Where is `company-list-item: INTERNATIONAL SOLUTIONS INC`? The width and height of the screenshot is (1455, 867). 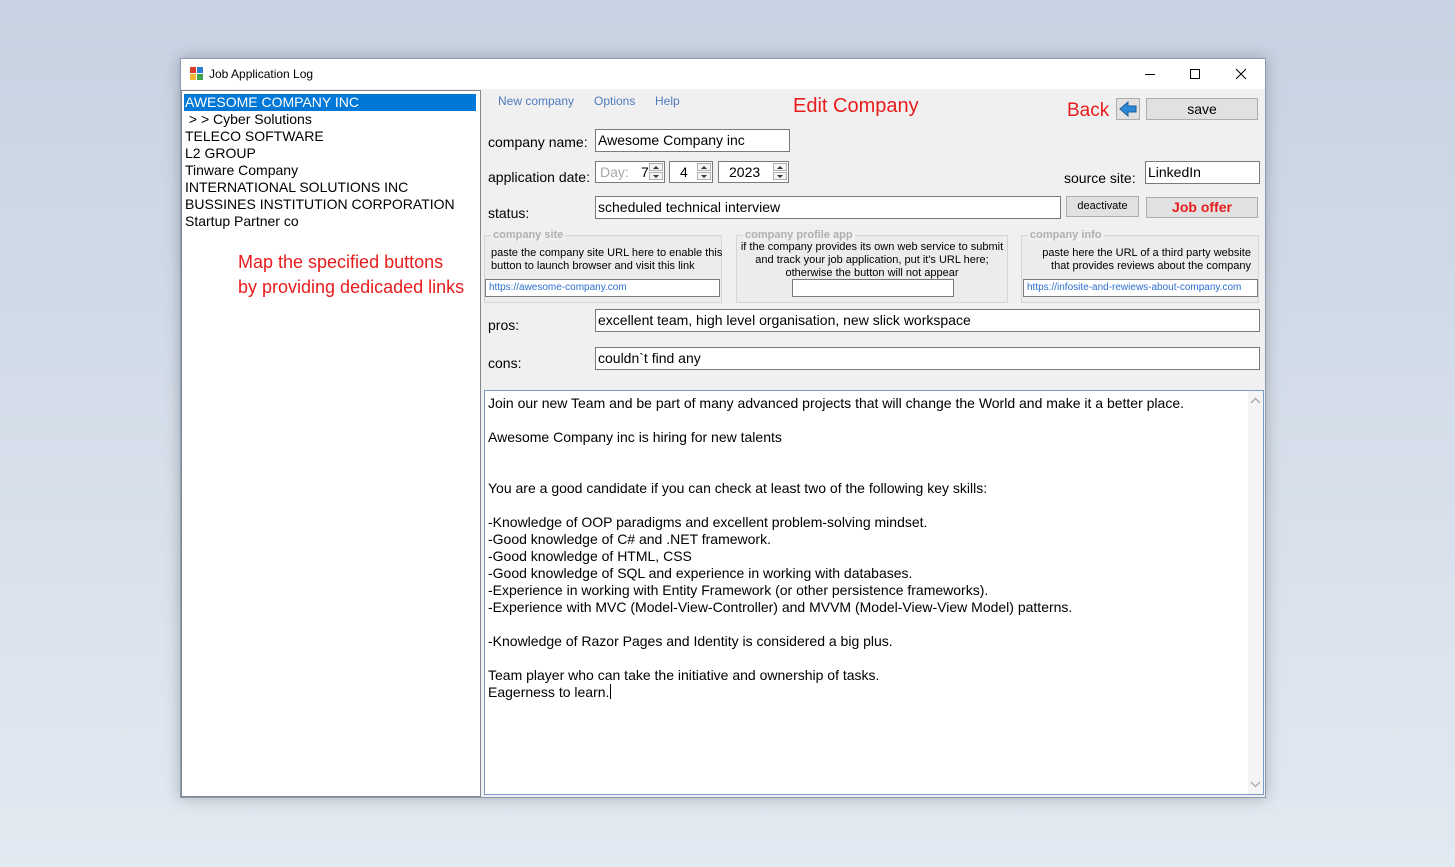
company-list-item: INTERNATIONAL SOLUTIONS INC is located at coordinates (296, 187).